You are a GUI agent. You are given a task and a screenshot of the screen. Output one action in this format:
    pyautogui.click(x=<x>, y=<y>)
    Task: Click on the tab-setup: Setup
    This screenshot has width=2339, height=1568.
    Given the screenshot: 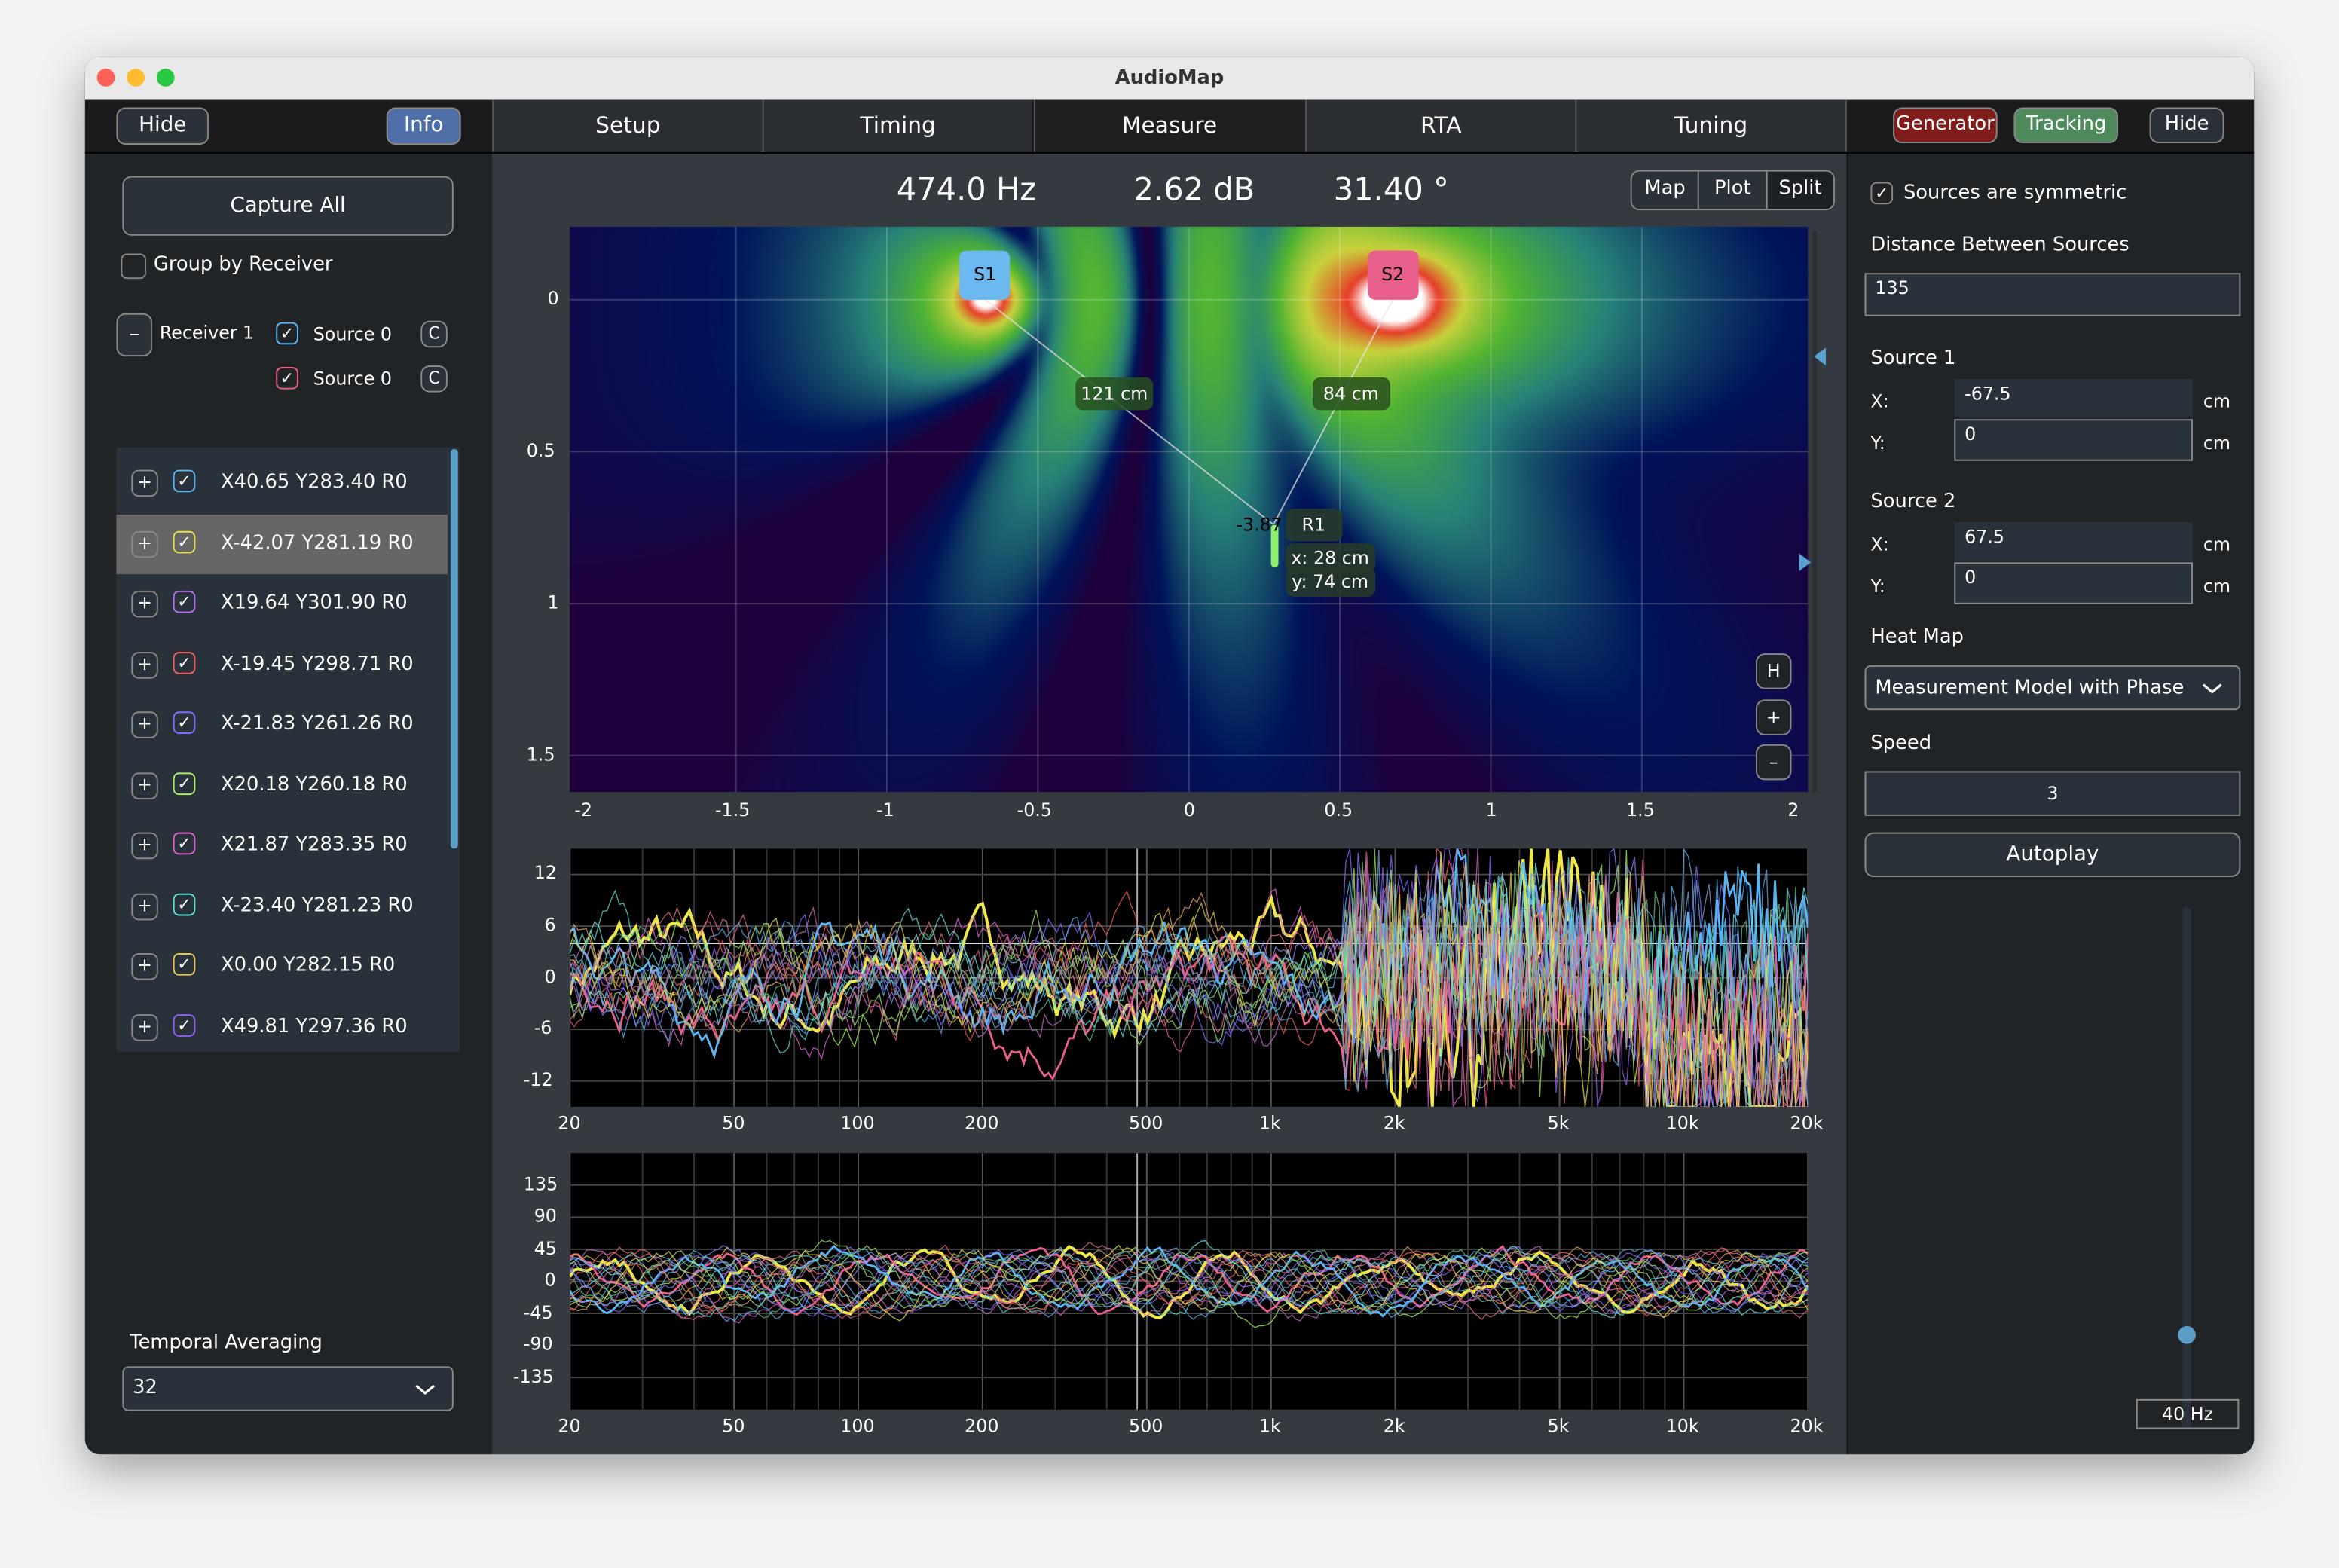 What is the action you would take?
    pyautogui.click(x=627, y=125)
    